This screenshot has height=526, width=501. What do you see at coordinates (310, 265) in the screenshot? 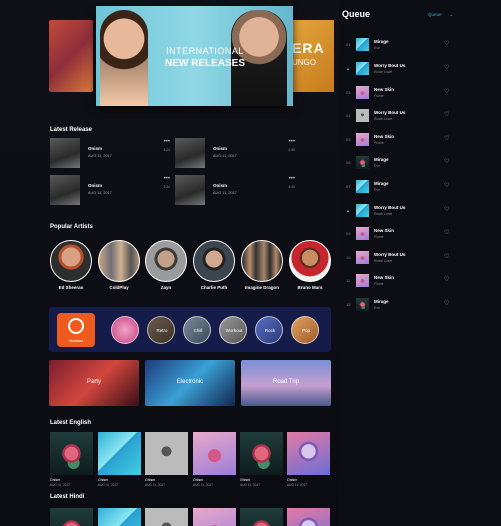
I see `artist-card: Bruno Mars` at bounding box center [310, 265].